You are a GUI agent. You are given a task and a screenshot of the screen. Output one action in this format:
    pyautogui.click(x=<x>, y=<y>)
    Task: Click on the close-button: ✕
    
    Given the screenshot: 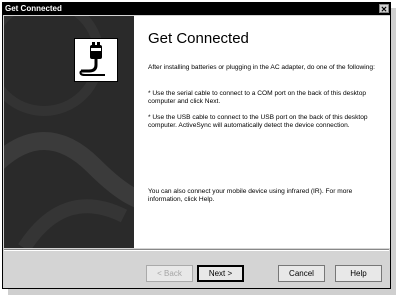 What is the action you would take?
    pyautogui.click(x=384, y=9)
    